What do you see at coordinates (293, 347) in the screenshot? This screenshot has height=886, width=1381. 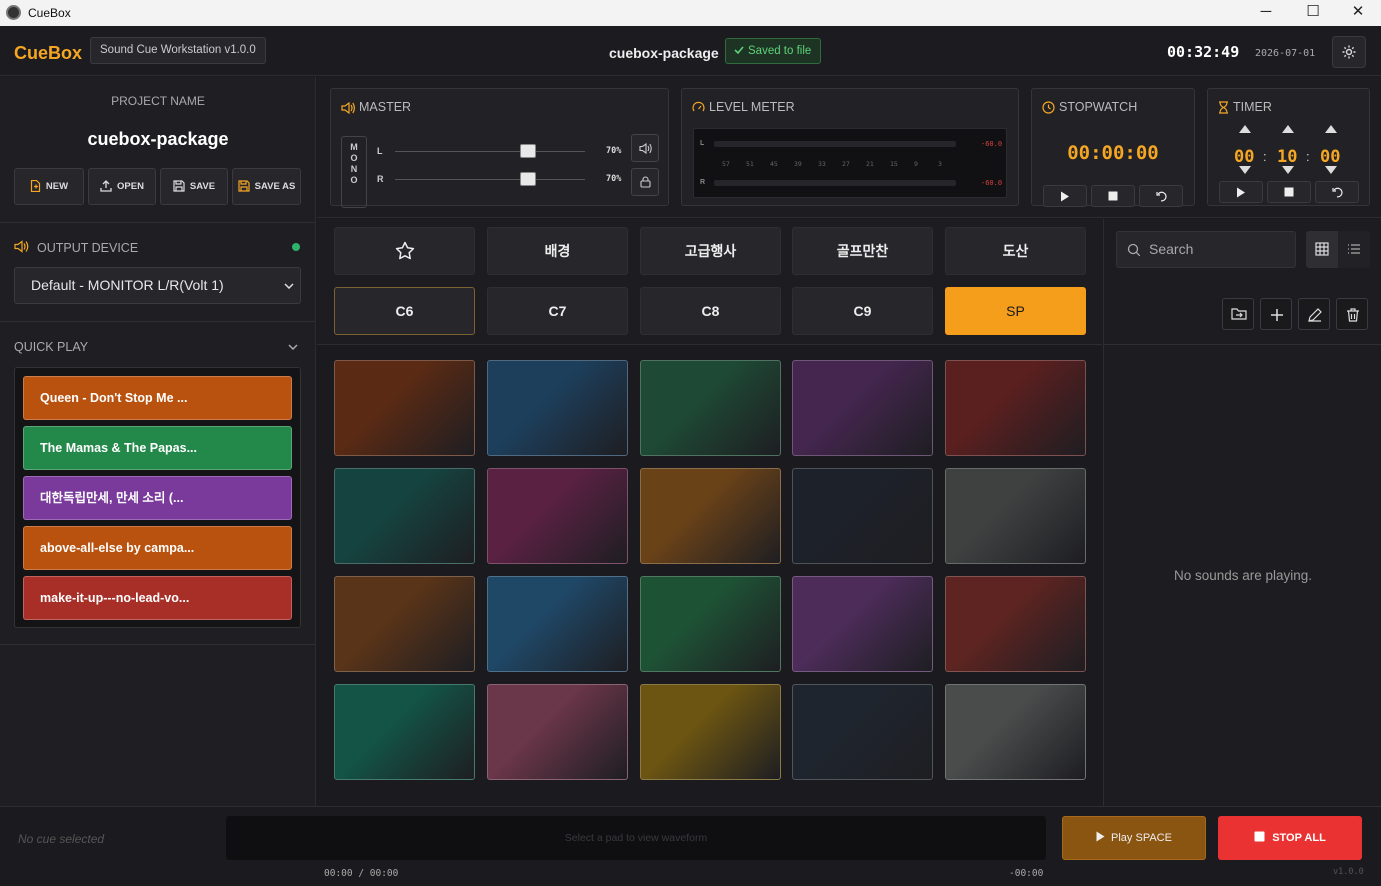 I see `chevron-down-icon` at bounding box center [293, 347].